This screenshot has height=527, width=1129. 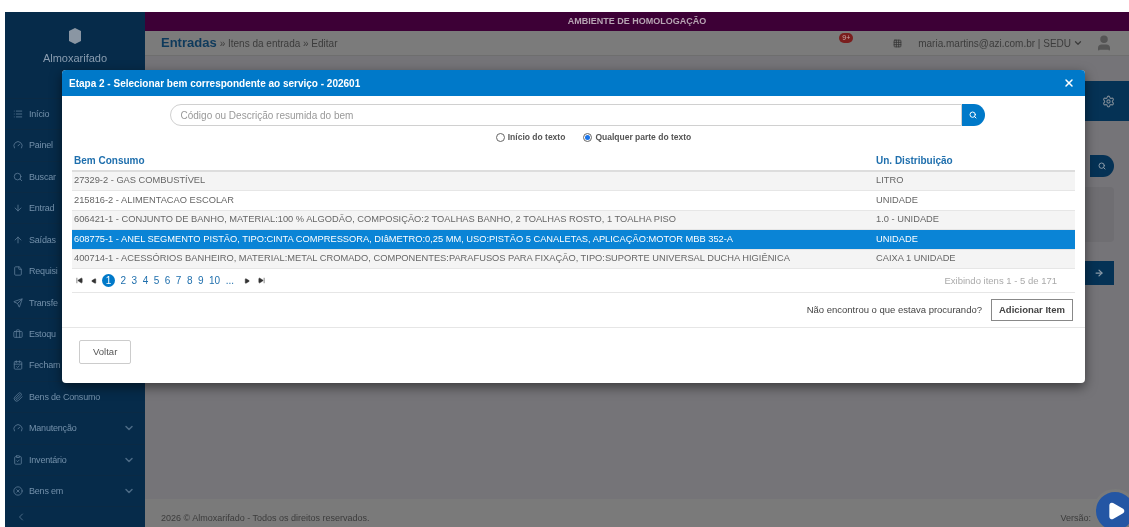 What do you see at coordinates (134, 281) in the screenshot?
I see `page-link: 3` at bounding box center [134, 281].